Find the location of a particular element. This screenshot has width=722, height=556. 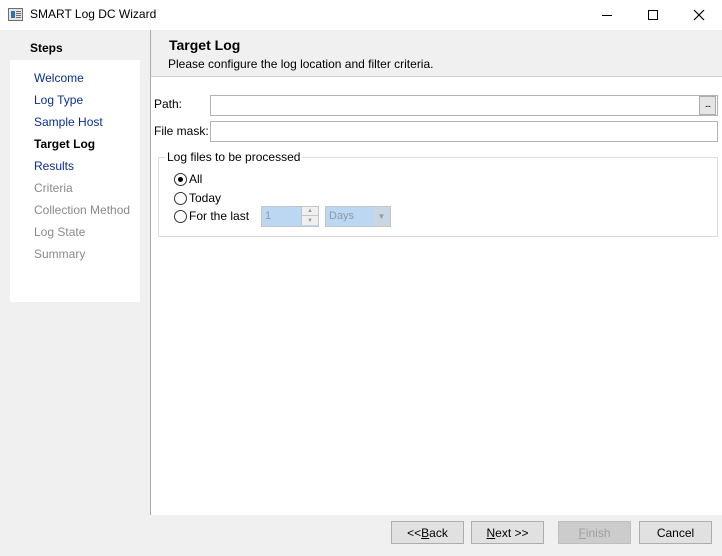

group-label: Log files to be processed is located at coordinates (234, 157).